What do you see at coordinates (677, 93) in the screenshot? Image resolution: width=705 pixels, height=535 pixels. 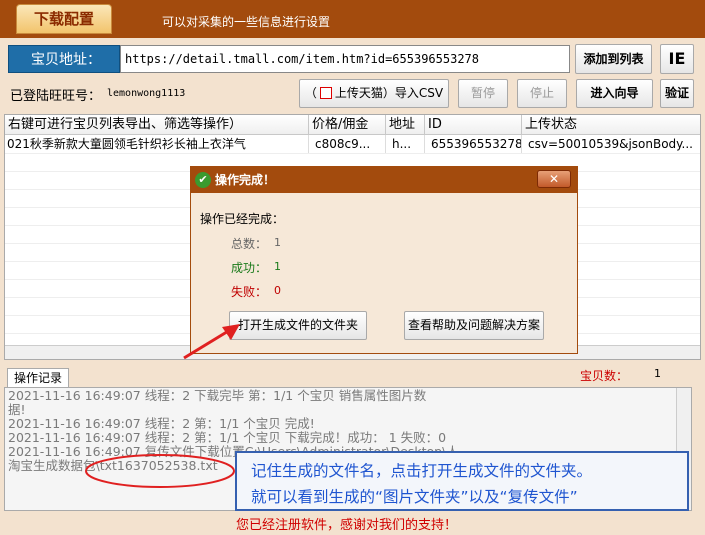 I see `verify-button: 验证` at bounding box center [677, 93].